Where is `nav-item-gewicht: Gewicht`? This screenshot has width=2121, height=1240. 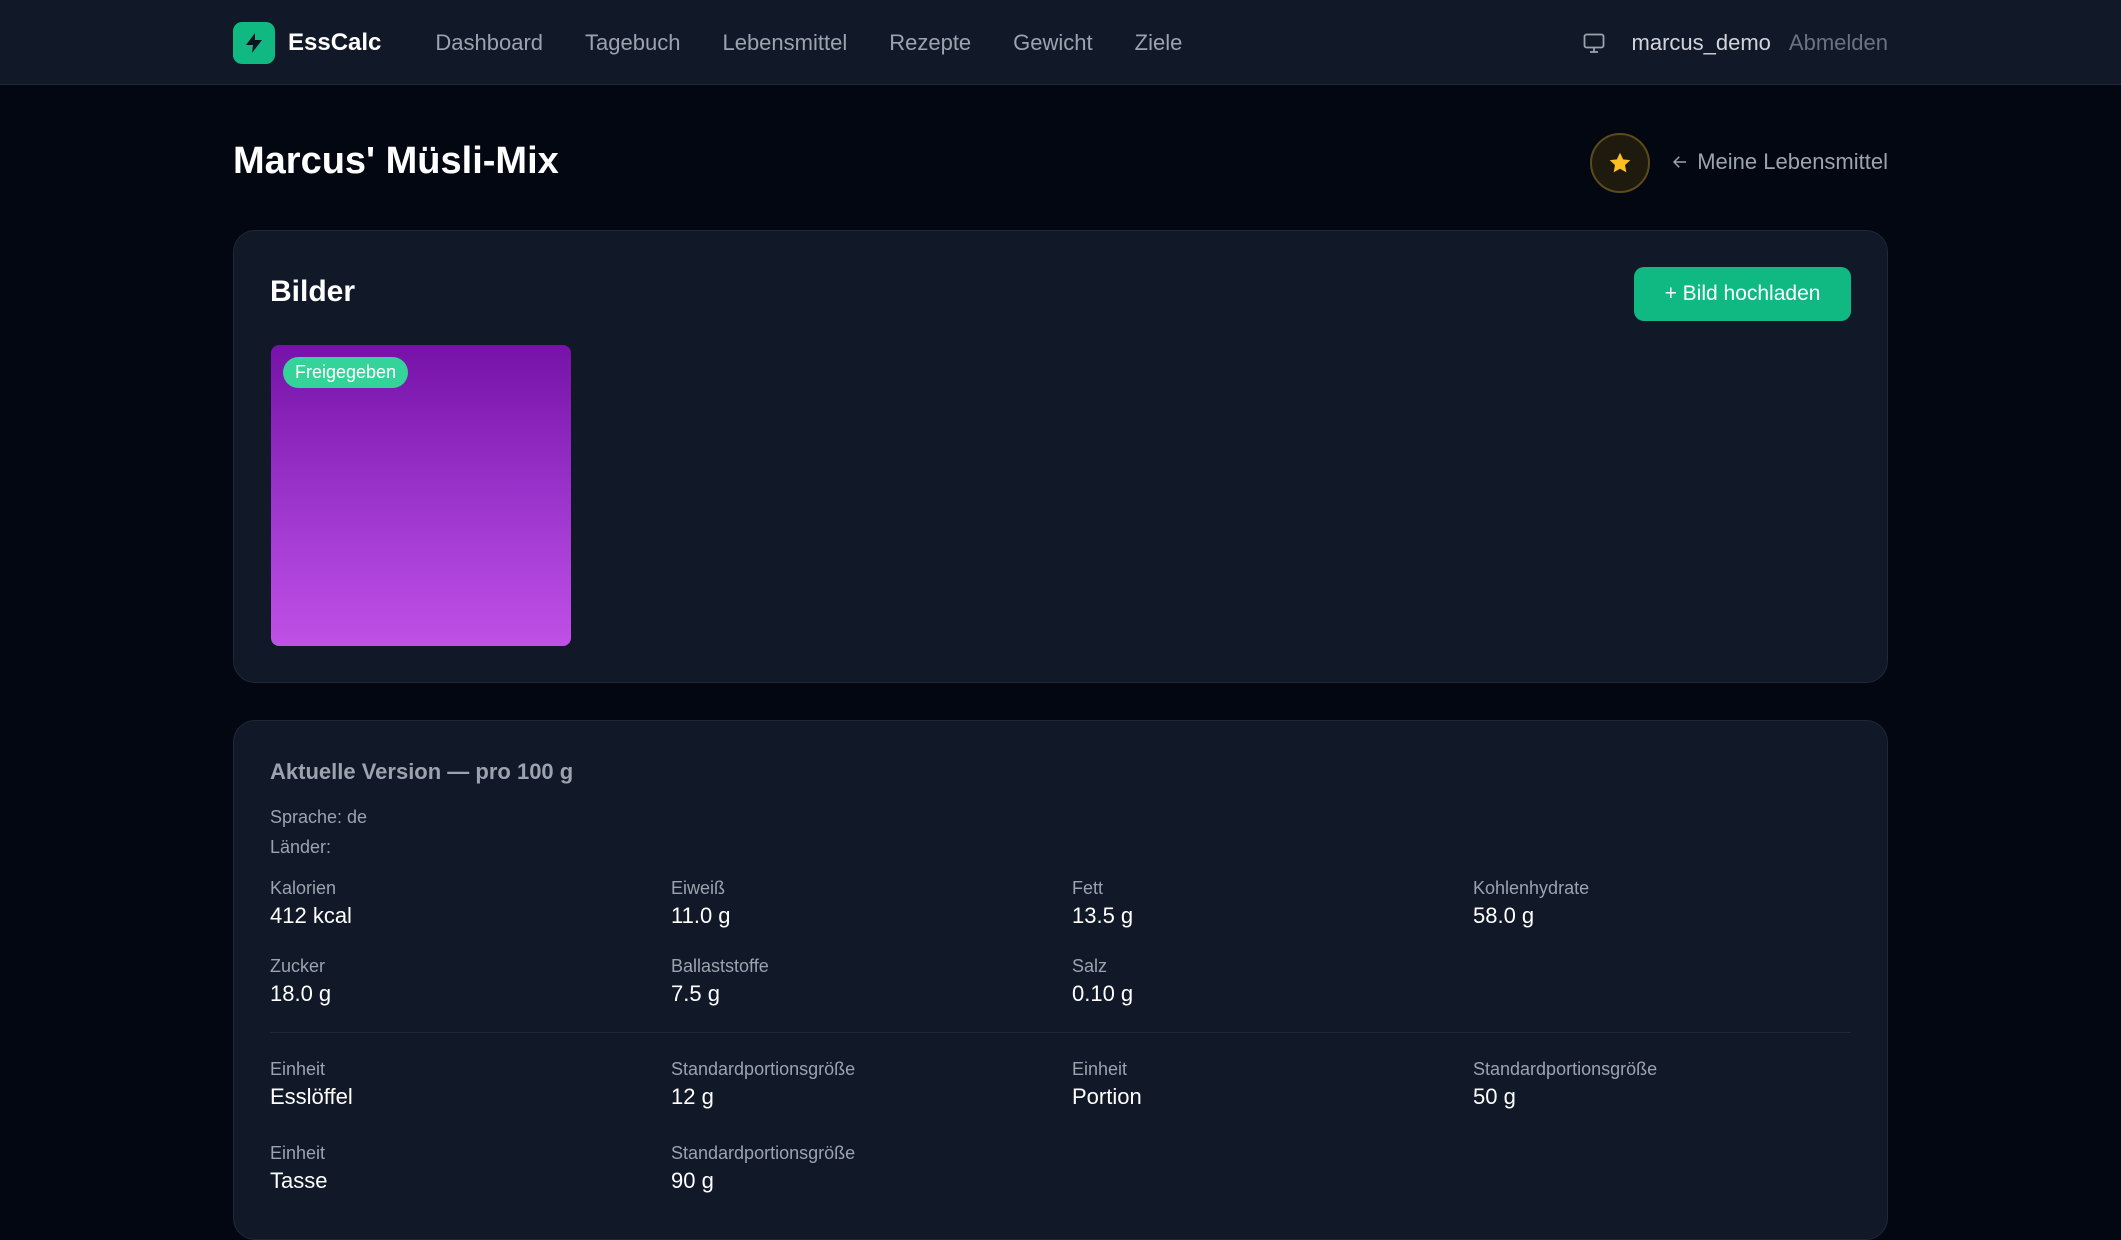 nav-item-gewicht: Gewicht is located at coordinates (1052, 43).